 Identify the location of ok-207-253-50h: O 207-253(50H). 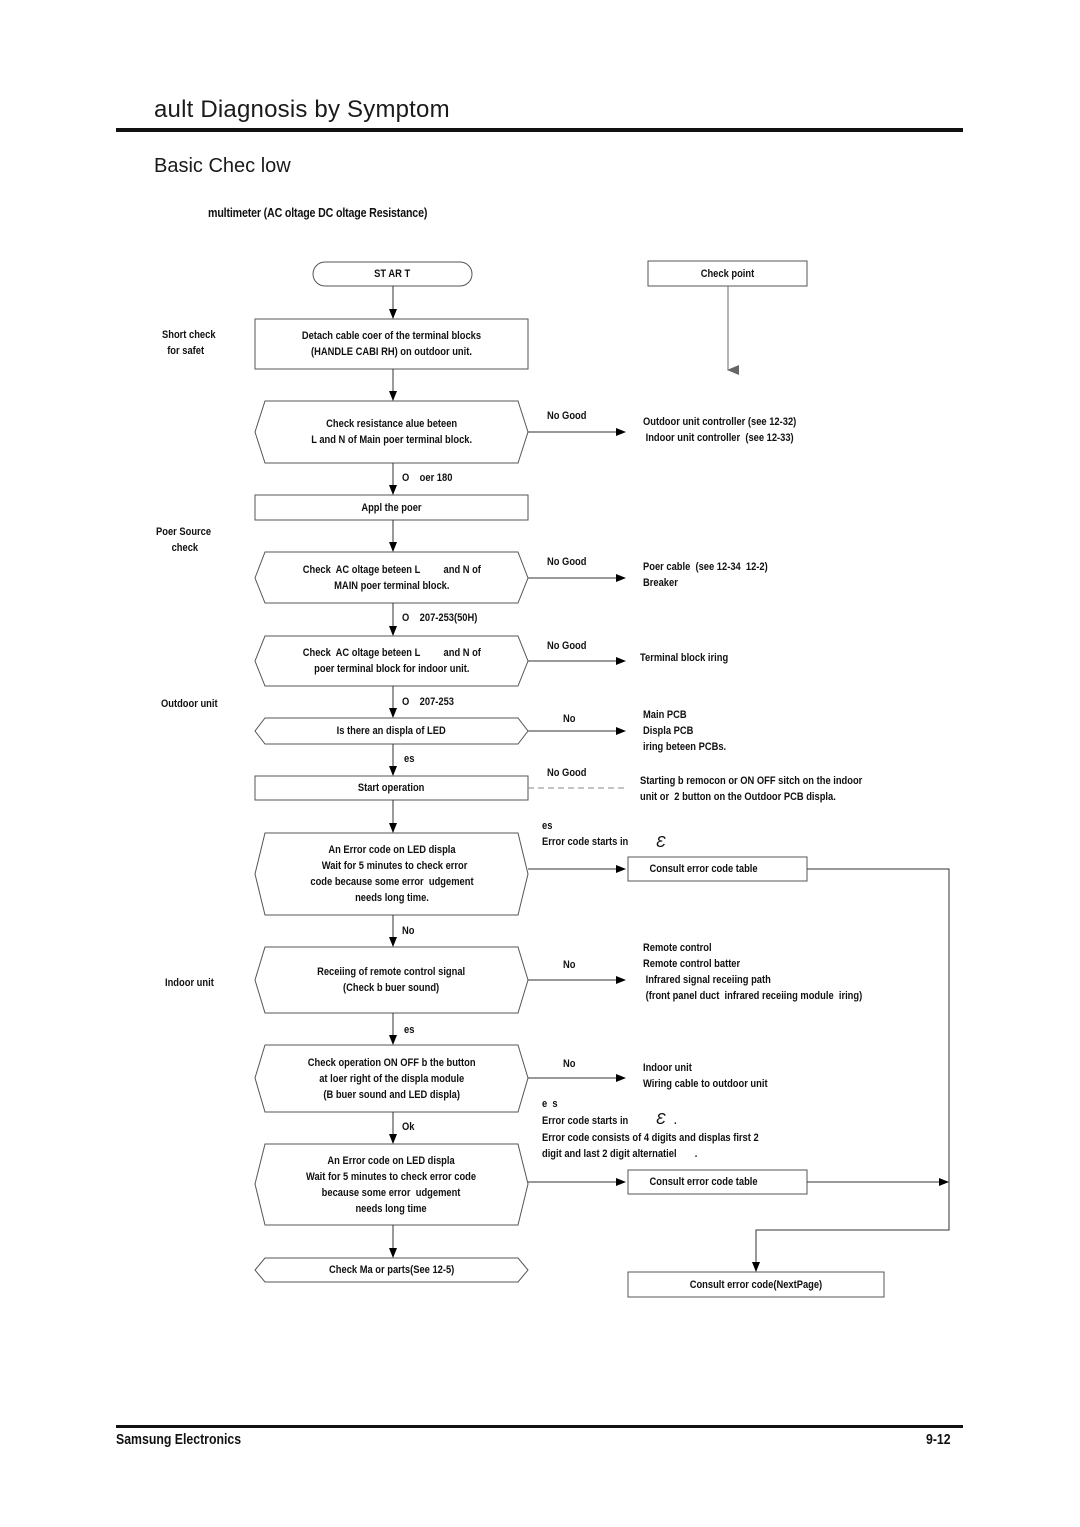
(440, 618).